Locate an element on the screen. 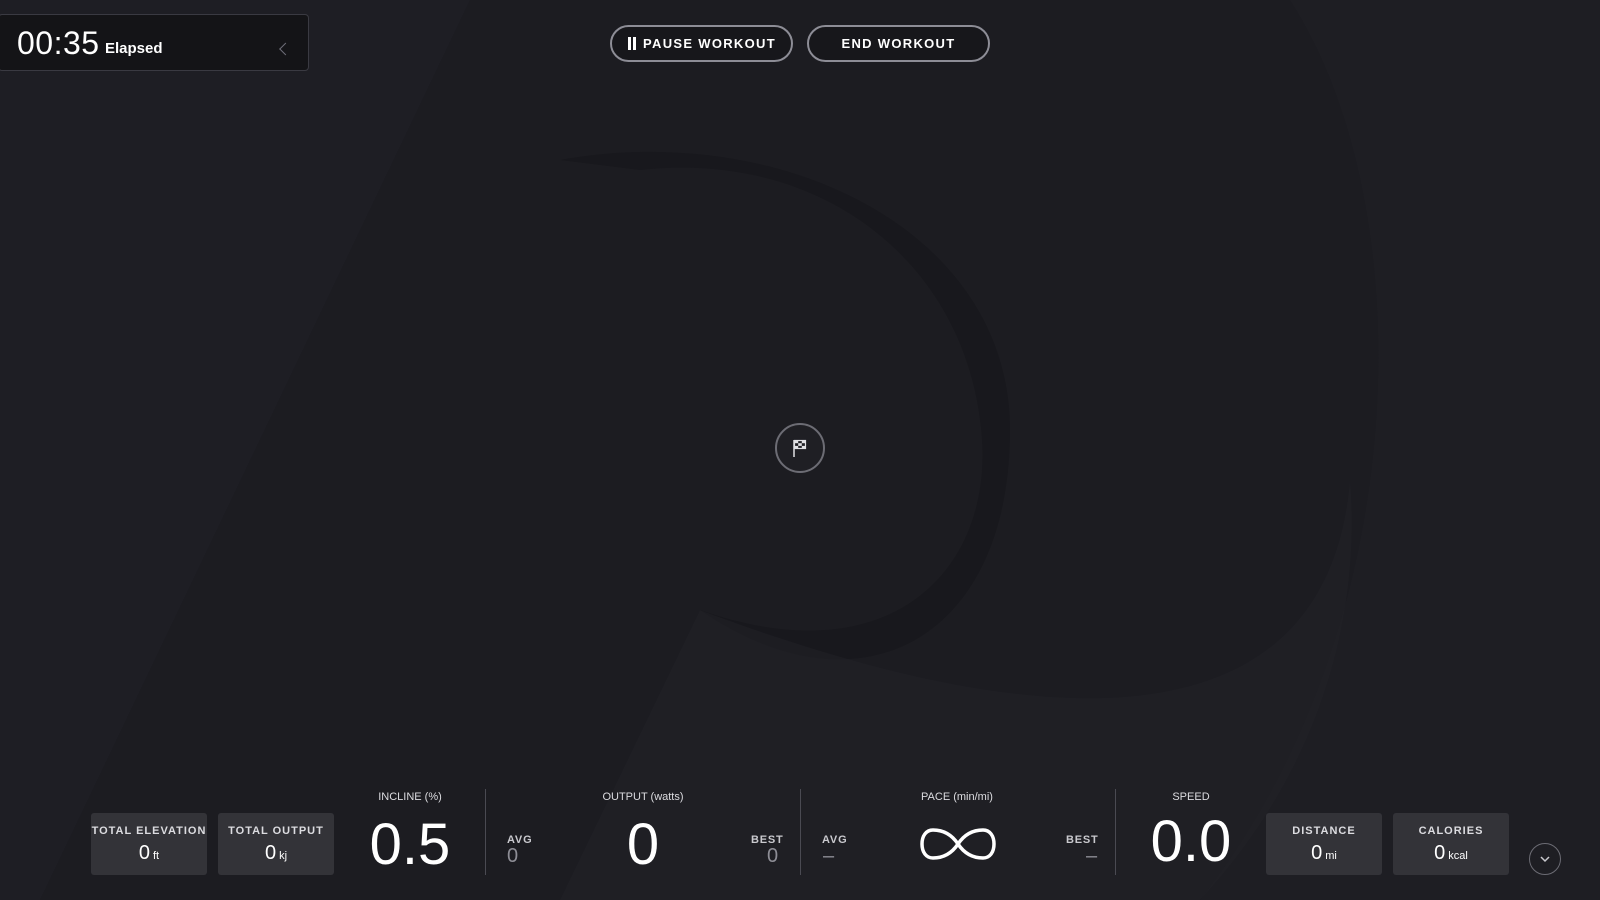 Image resolution: width=1600 pixels, height=900 pixels. speed-value: 0.0 is located at coordinates (1191, 841).